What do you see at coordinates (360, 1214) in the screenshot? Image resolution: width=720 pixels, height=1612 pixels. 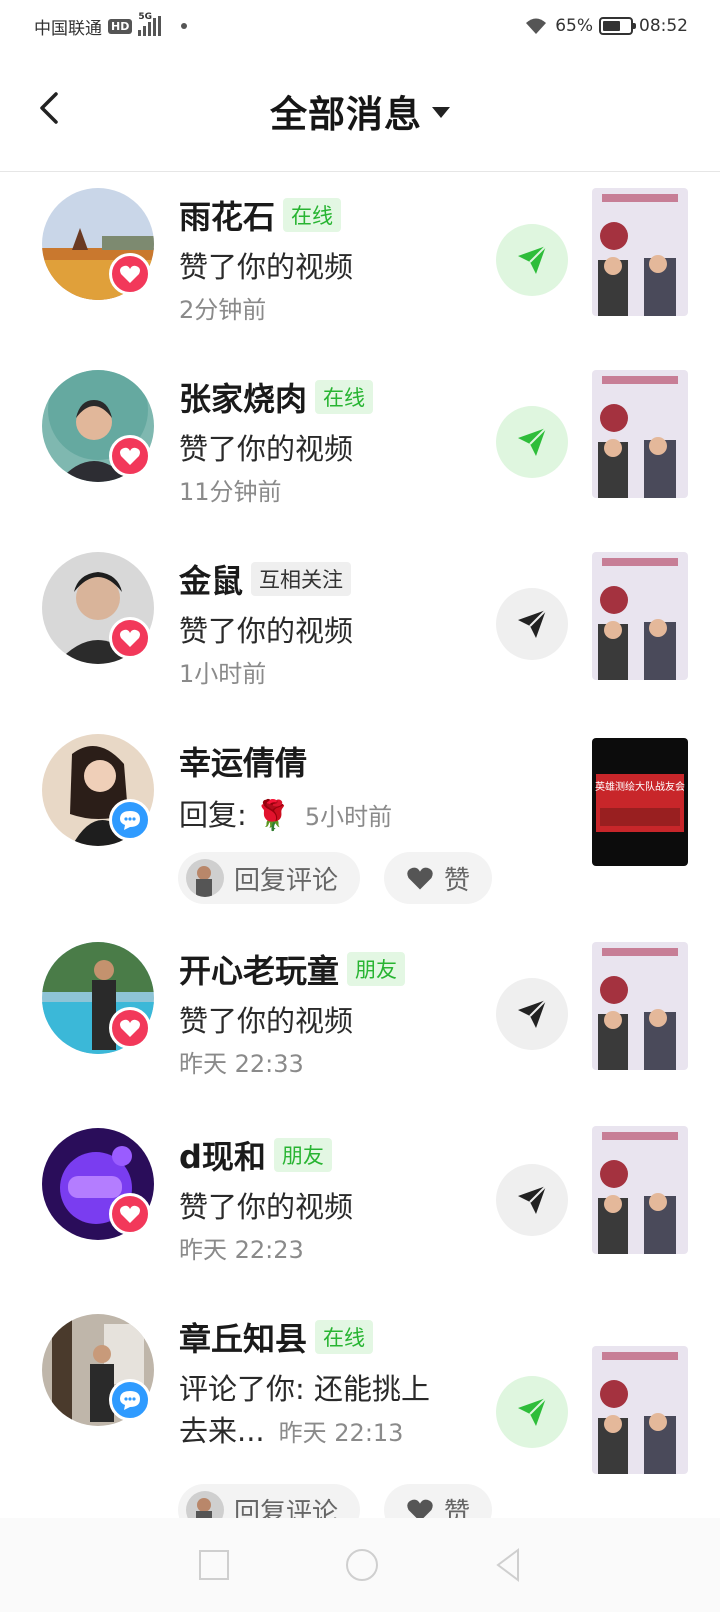 I see `list-item: d现和 朋友 赞了你的视频 昨天 22:23` at bounding box center [360, 1214].